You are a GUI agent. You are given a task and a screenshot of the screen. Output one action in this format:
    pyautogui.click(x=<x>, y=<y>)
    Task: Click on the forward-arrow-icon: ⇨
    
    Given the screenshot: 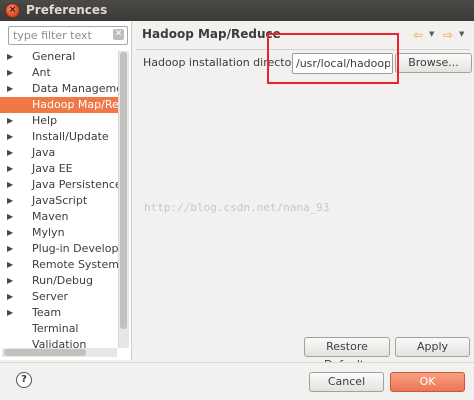 What is the action you would take?
    pyautogui.click(x=448, y=35)
    